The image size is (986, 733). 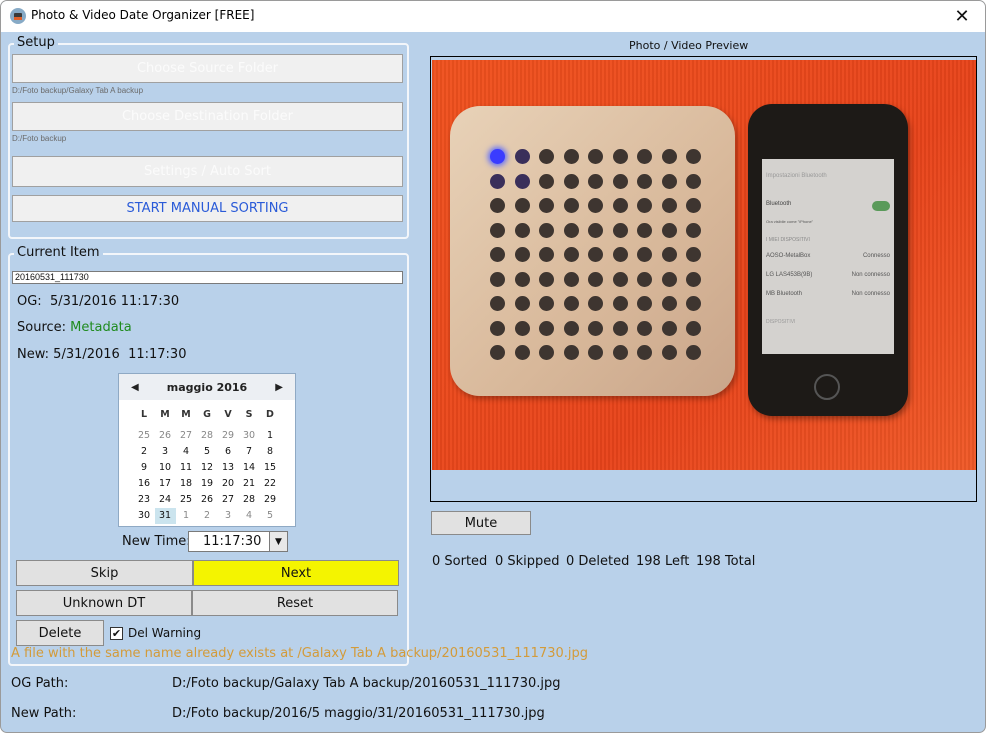 I want to click on calendar-day: 9, so click(x=144, y=468).